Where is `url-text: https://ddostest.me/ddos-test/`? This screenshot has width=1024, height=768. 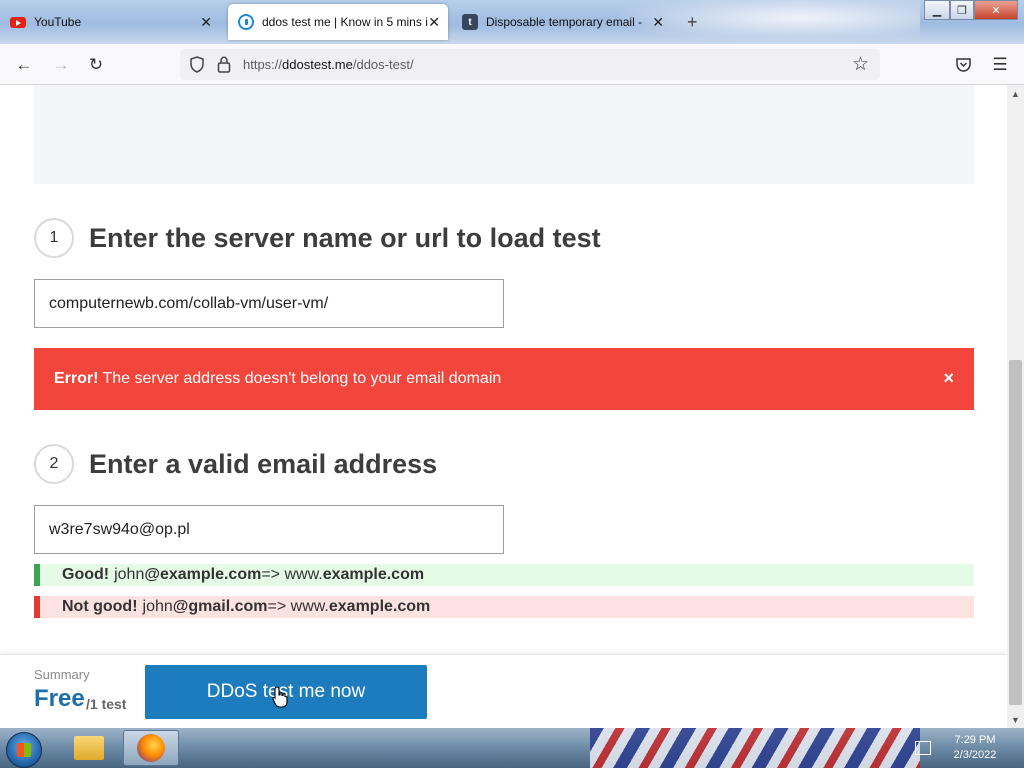
url-text: https://ddostest.me/ddos-test/ is located at coordinates (328, 64).